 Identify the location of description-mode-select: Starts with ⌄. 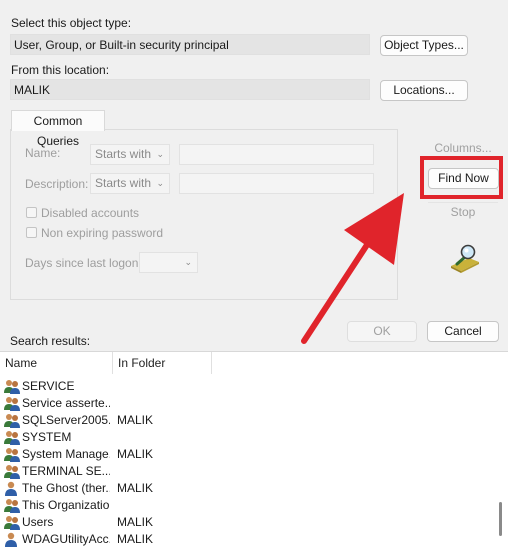
(130, 183).